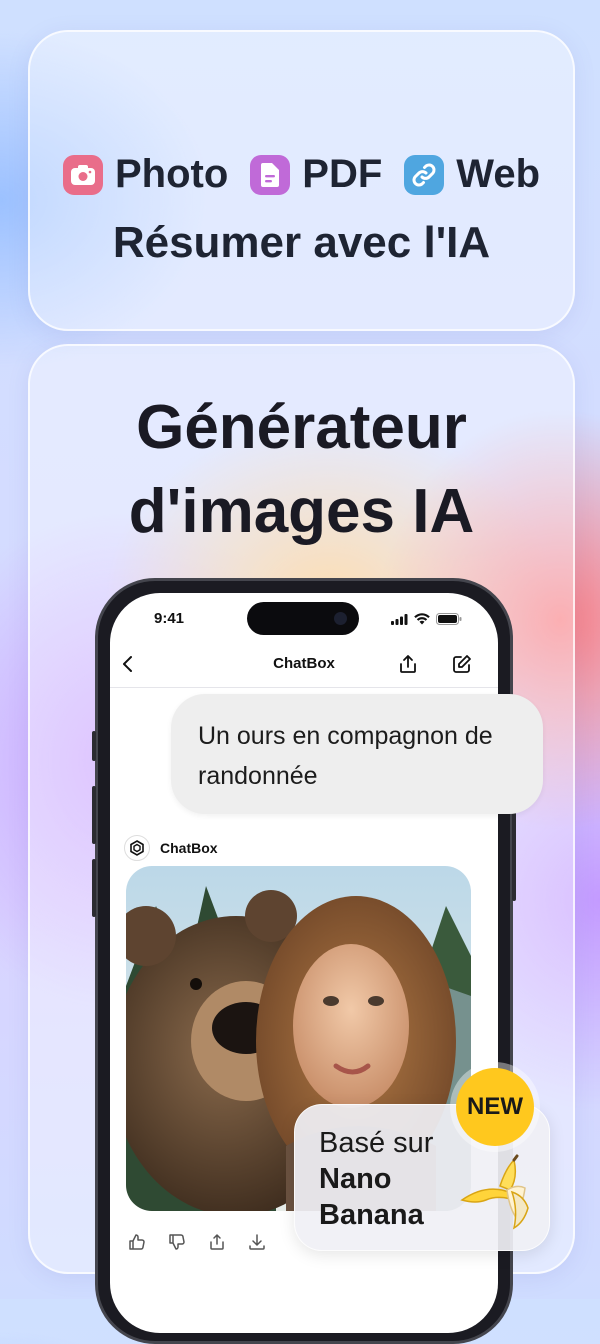 The width and height of the screenshot is (600, 1344). I want to click on edit-icon, so click(462, 664).